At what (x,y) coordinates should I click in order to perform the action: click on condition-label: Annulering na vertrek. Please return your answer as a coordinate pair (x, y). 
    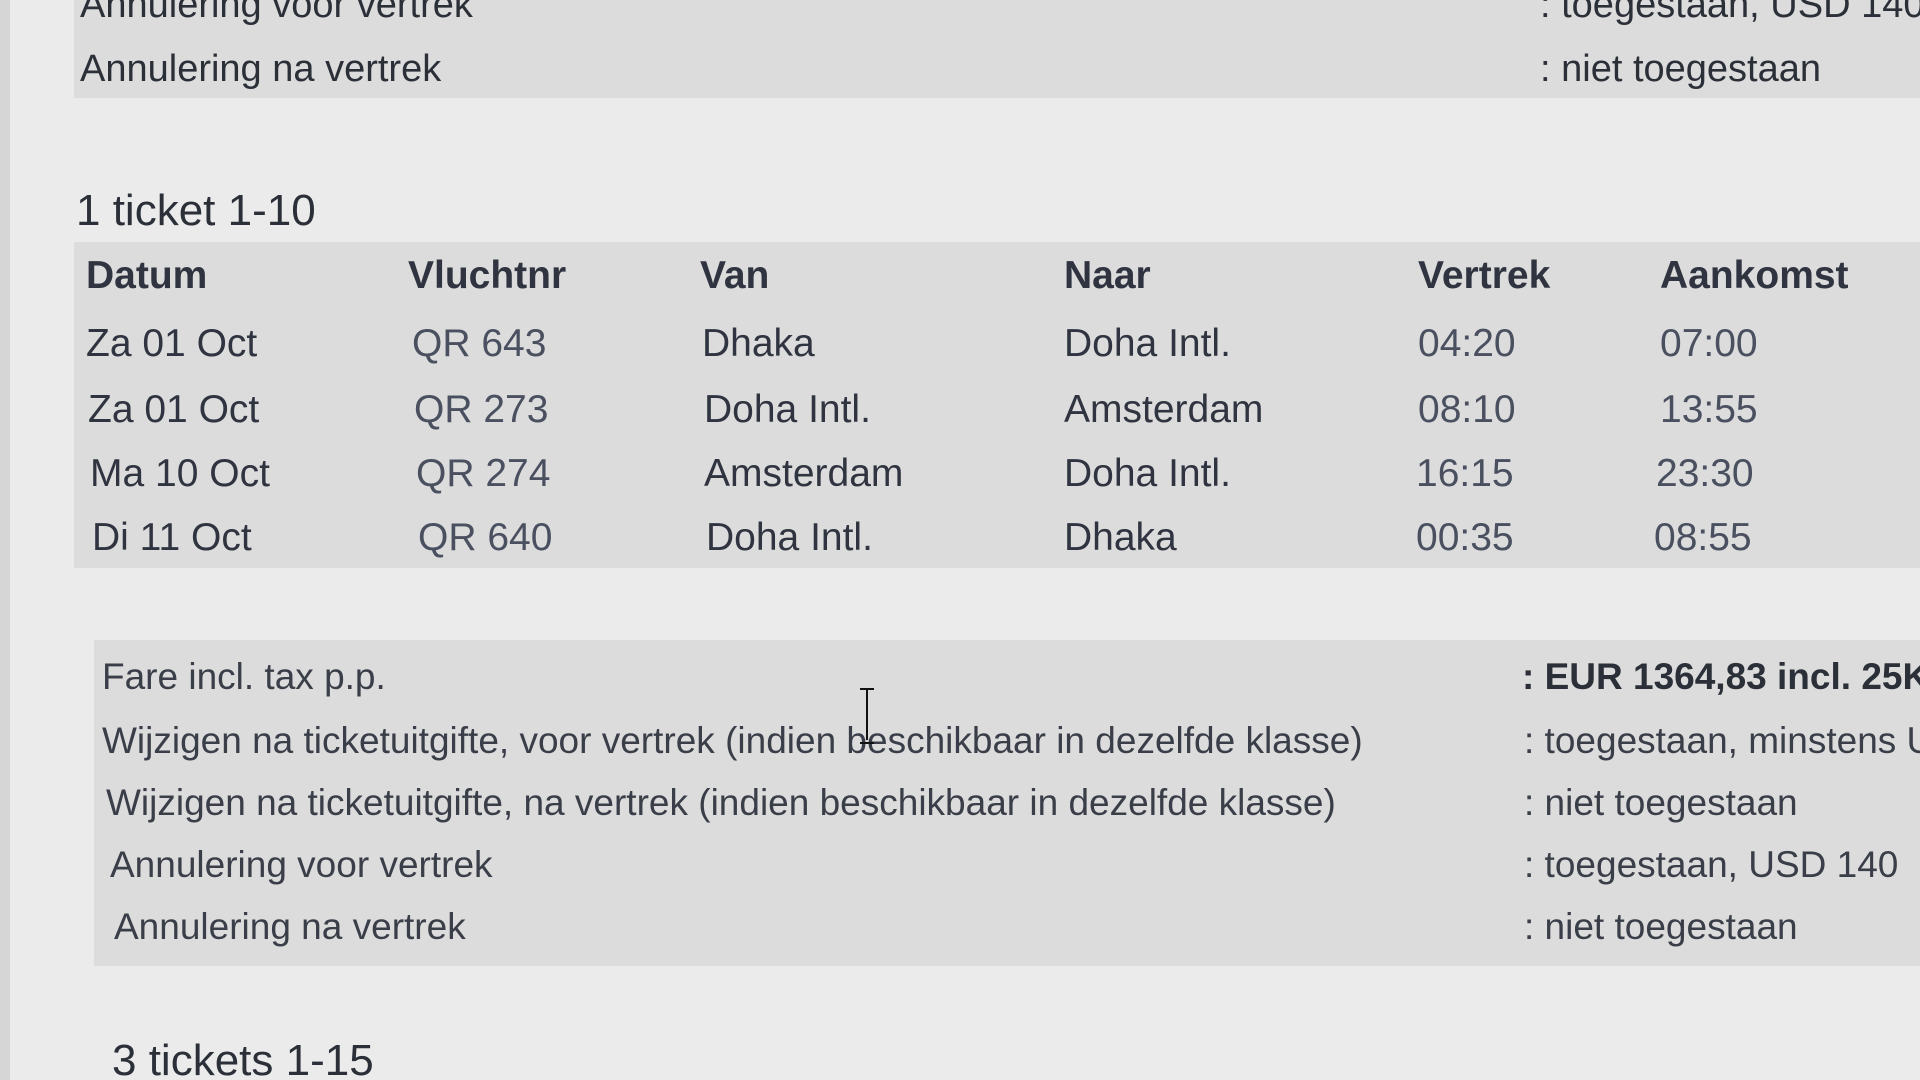
    Looking at the image, I should click on (261, 69).